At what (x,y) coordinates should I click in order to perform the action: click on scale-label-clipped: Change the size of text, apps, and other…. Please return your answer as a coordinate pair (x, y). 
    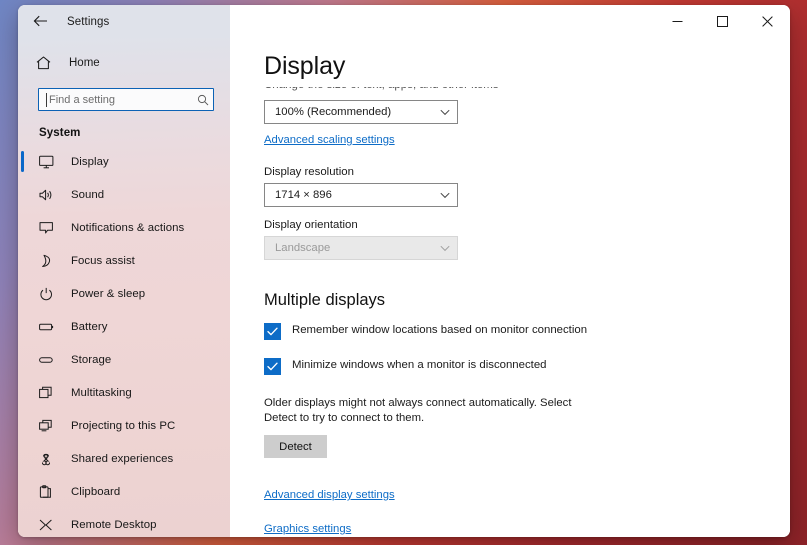
    Looking at the image, I should click on (513, 93).